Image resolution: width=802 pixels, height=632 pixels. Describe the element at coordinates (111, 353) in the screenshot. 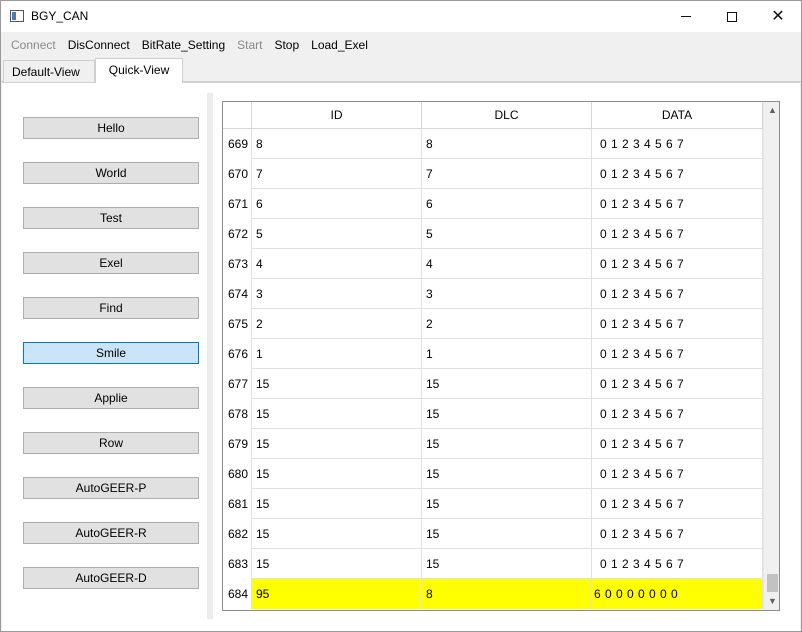

I see `quick-button-smile: Smile` at that location.